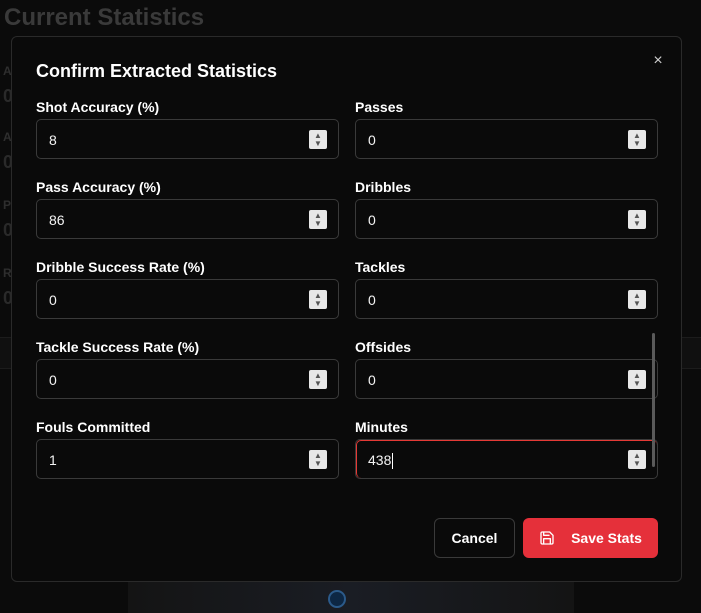 Image resolution: width=701 pixels, height=613 pixels. I want to click on input-value: 8, so click(53, 140).